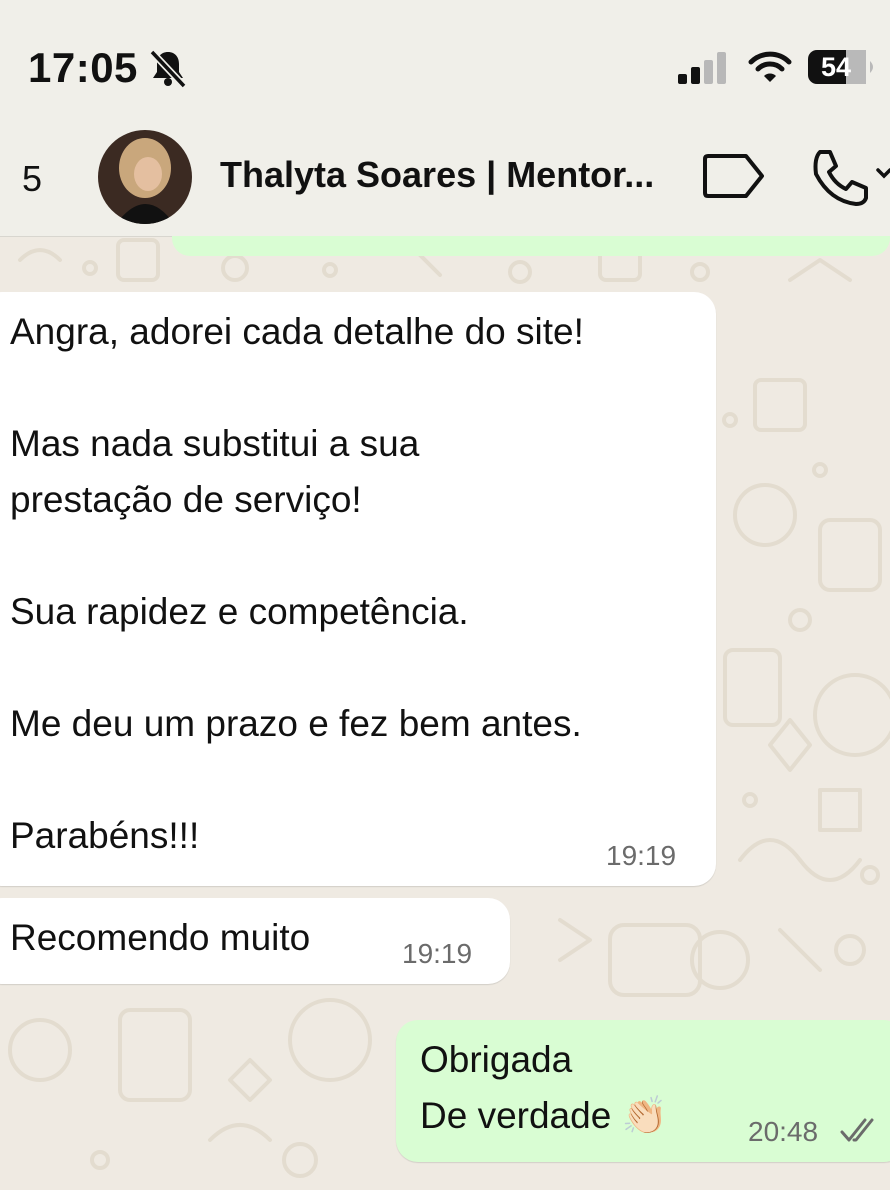 The image size is (890, 1190). Describe the element at coordinates (186, 499) in the screenshot. I see `message-line: prestação de serviço!` at that location.